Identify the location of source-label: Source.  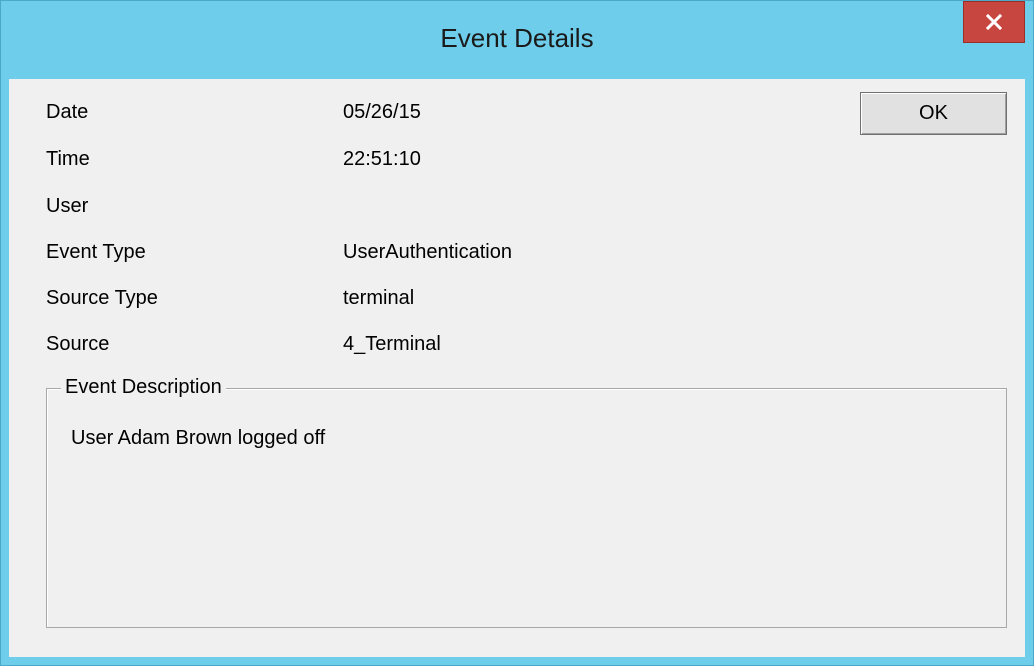
(78, 344).